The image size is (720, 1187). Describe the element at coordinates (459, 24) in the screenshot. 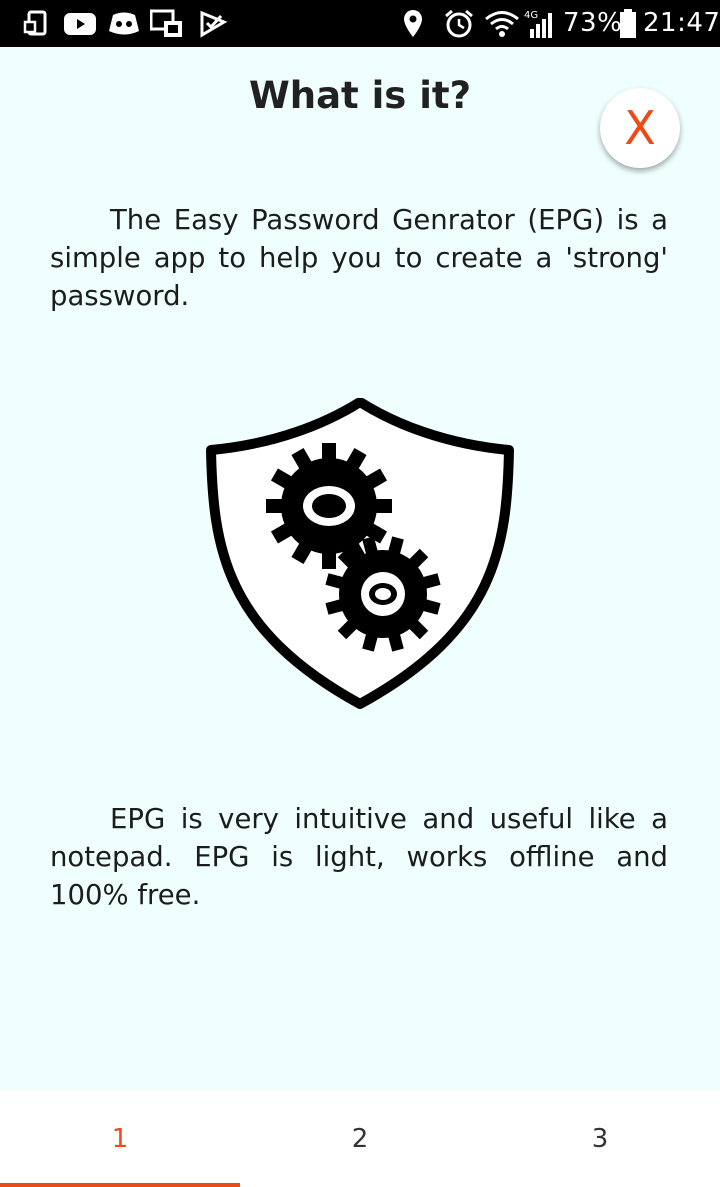

I see `alarm-icon` at that location.